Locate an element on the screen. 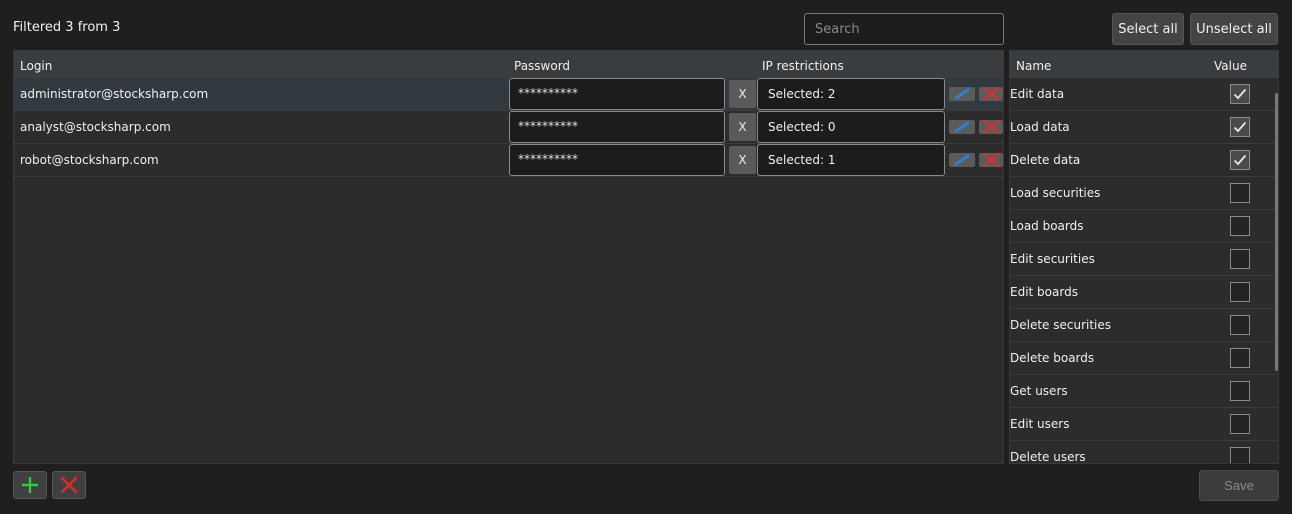 Image resolution: width=1292 pixels, height=514 pixels. ip-restrictions-field: Selected: 0 is located at coordinates (851, 127).